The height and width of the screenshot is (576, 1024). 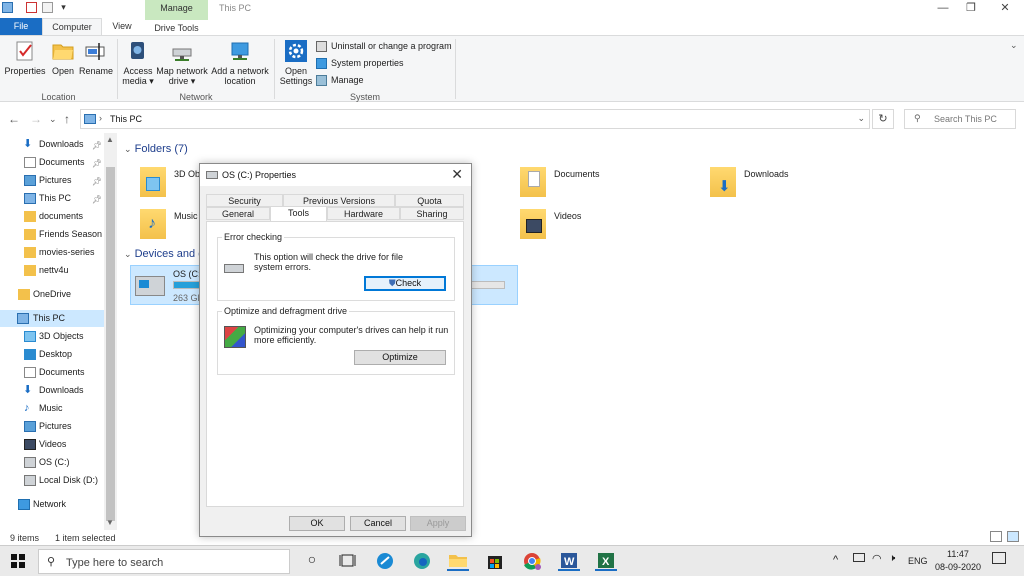 I want to click on cancel-button: Cancel, so click(x=378, y=523).